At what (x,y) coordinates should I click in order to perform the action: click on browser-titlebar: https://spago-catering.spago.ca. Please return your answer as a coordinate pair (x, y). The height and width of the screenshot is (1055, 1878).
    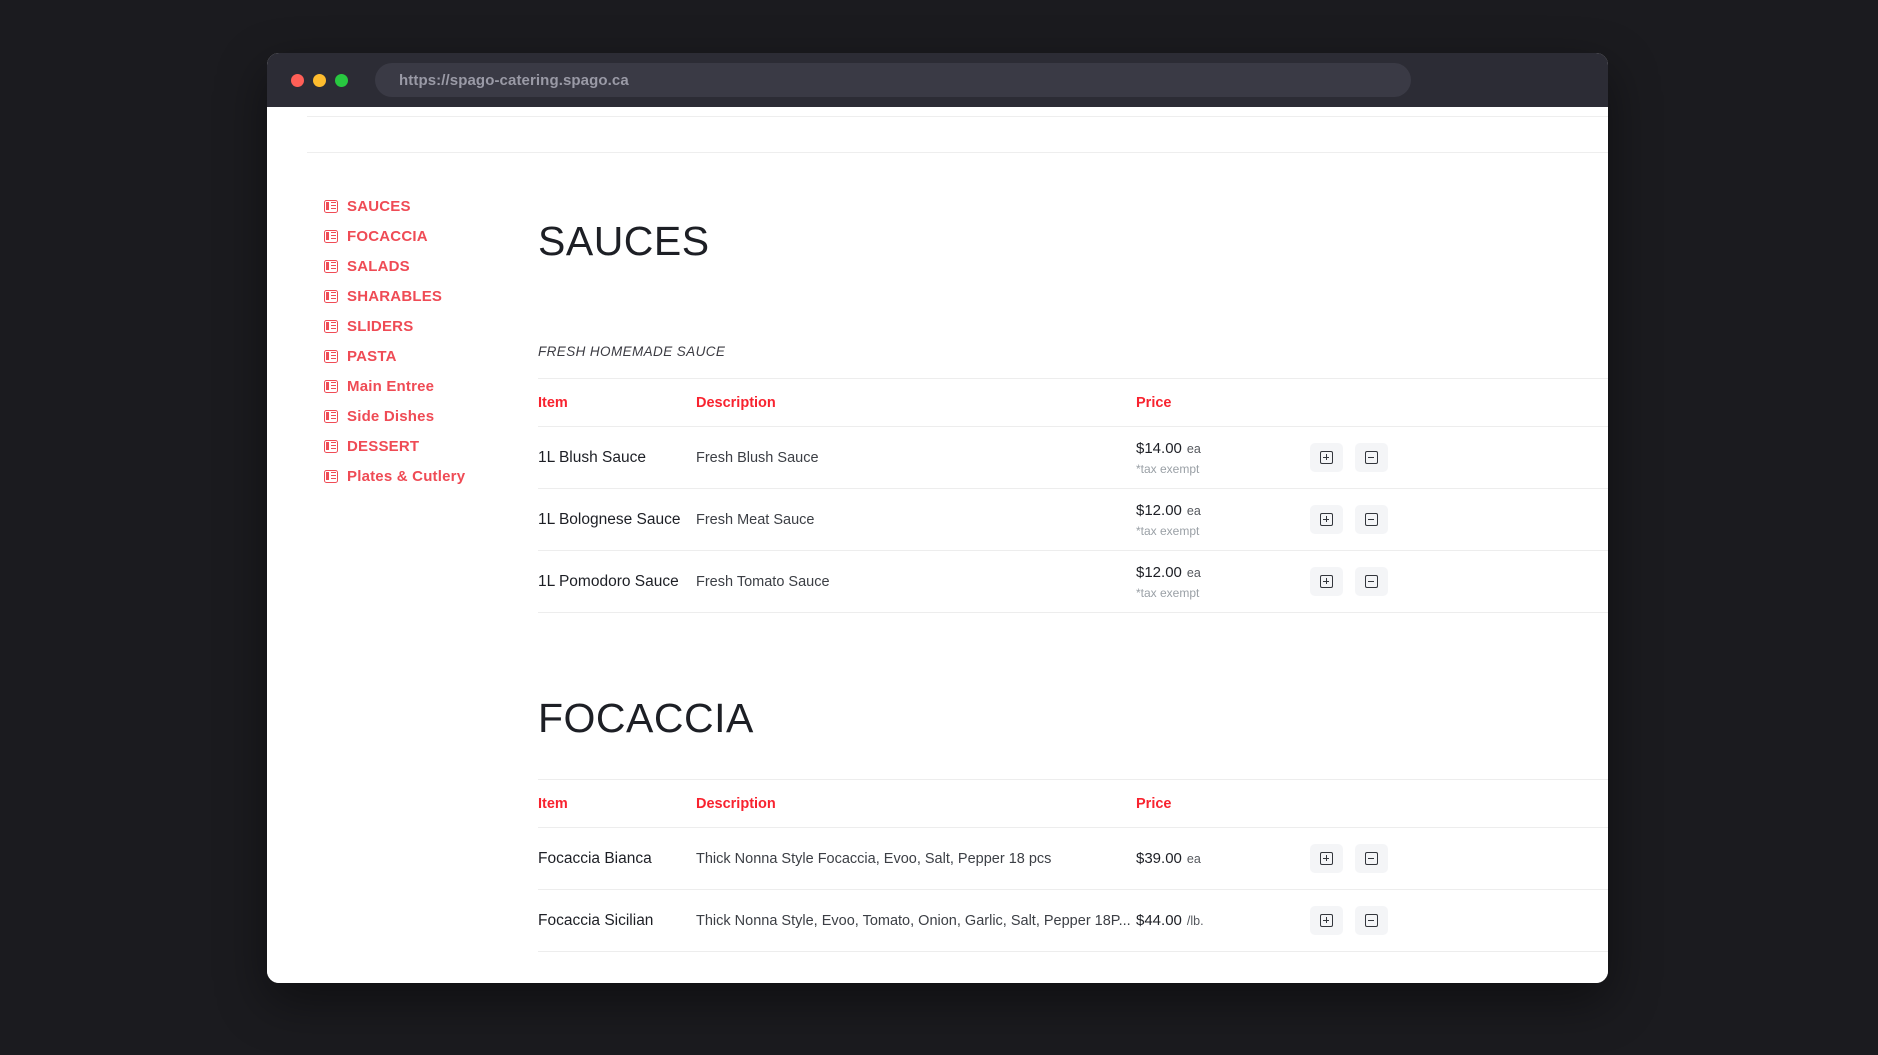
    Looking at the image, I should click on (937, 80).